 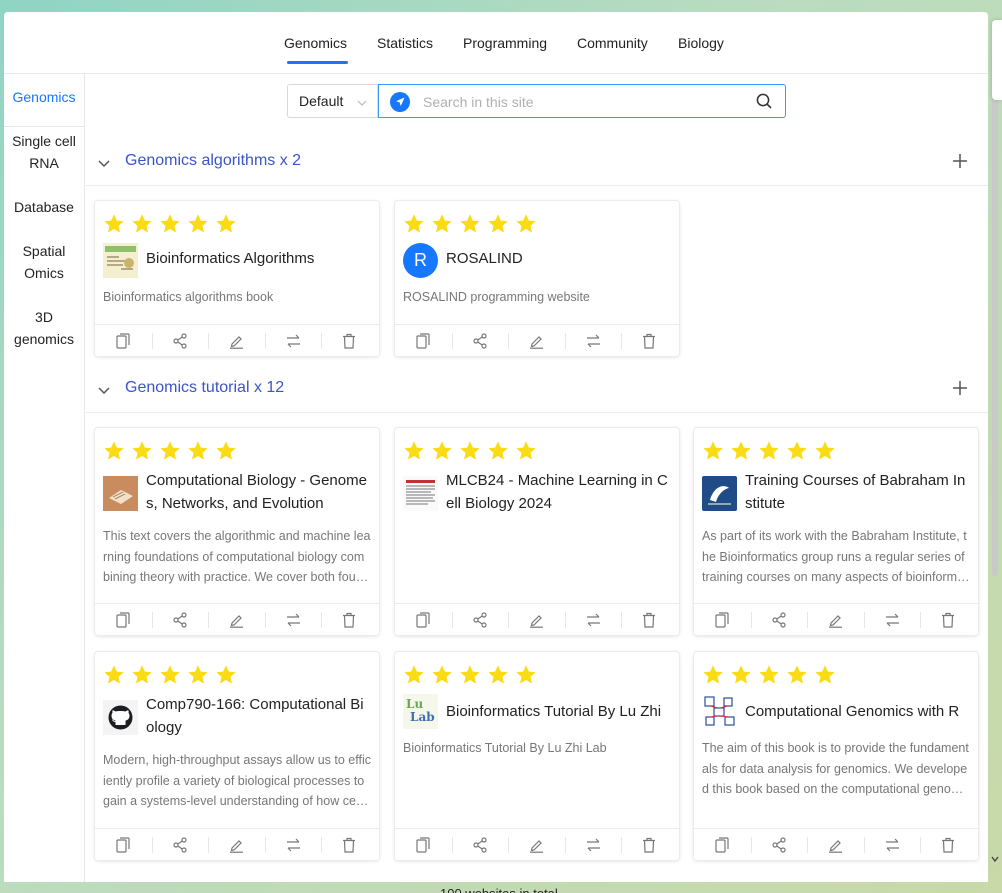 What do you see at coordinates (478, 102) in the screenshot?
I see `search-placeholder: Search in this site` at bounding box center [478, 102].